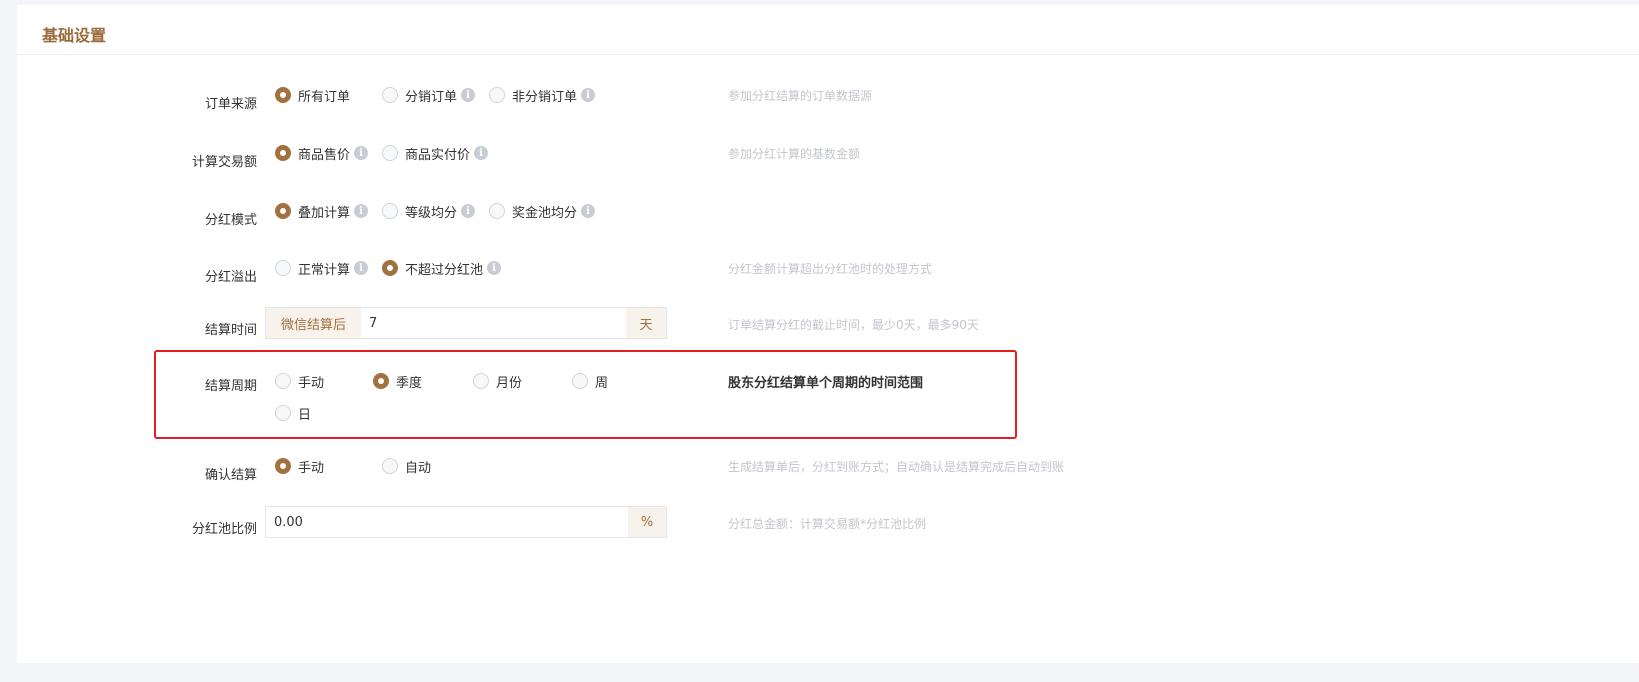 Image resolution: width=1639 pixels, height=682 pixels. I want to click on row-order-source: 订单来源 所有订单 分销订单 i 非分销订单 i 参加分红结算的订单数据源, so click(828, 101).